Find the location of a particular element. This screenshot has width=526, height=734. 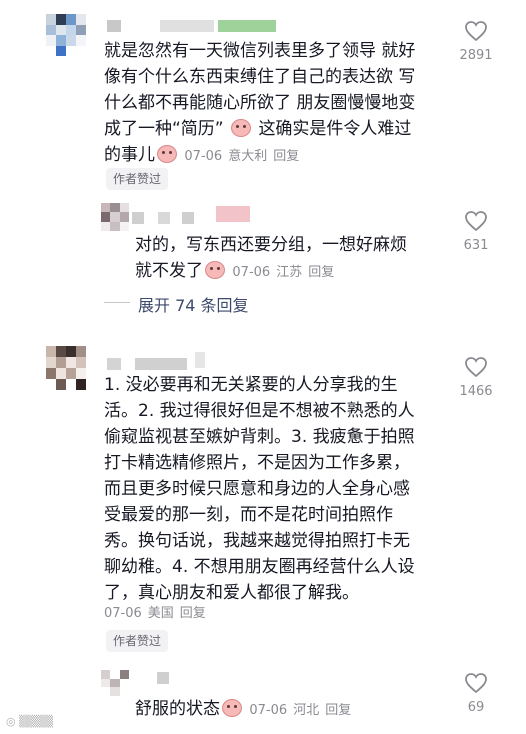

like-count: 1466 is located at coordinates (476, 391).